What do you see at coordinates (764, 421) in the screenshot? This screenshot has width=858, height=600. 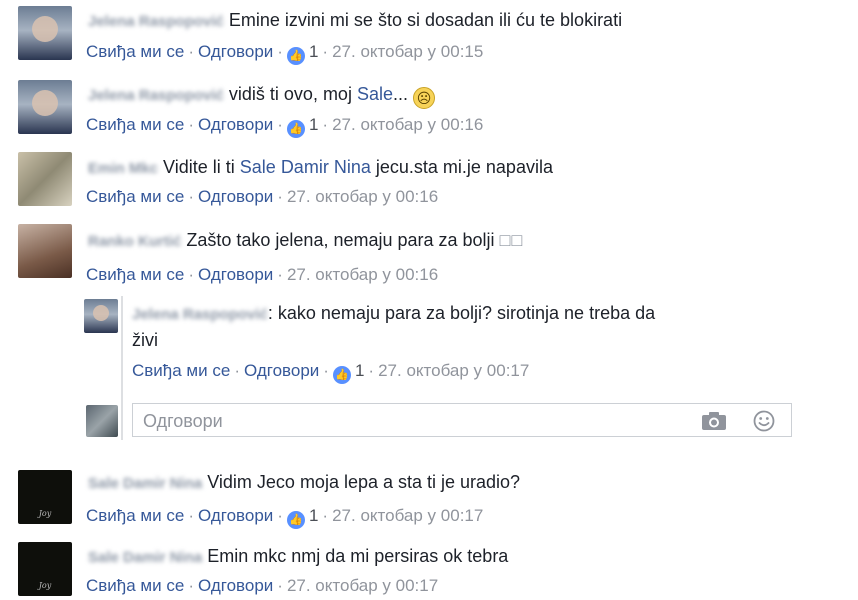 I see `smiley-icon` at bounding box center [764, 421].